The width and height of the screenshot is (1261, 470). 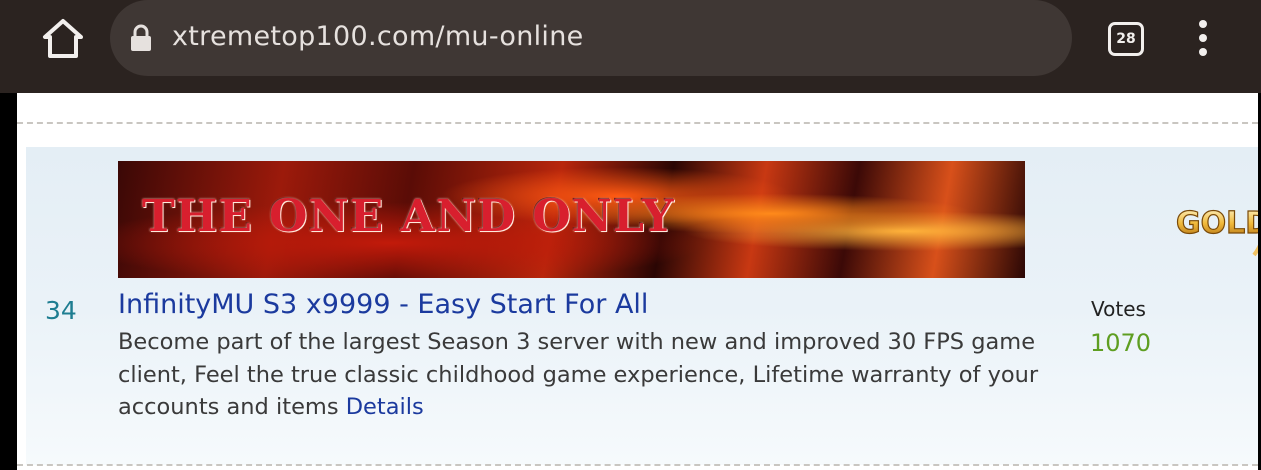 I want to click on home-button, so click(x=63, y=39).